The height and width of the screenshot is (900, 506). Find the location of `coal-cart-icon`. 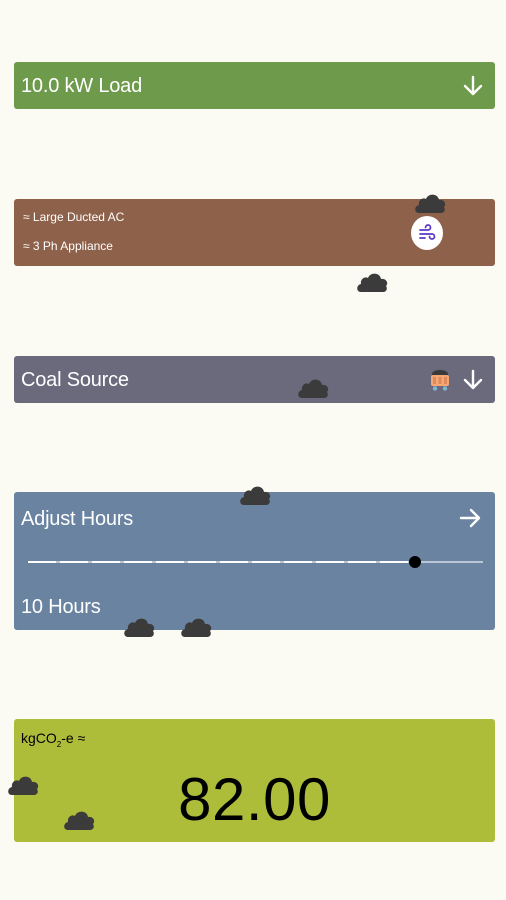

coal-cart-icon is located at coordinates (440, 380).